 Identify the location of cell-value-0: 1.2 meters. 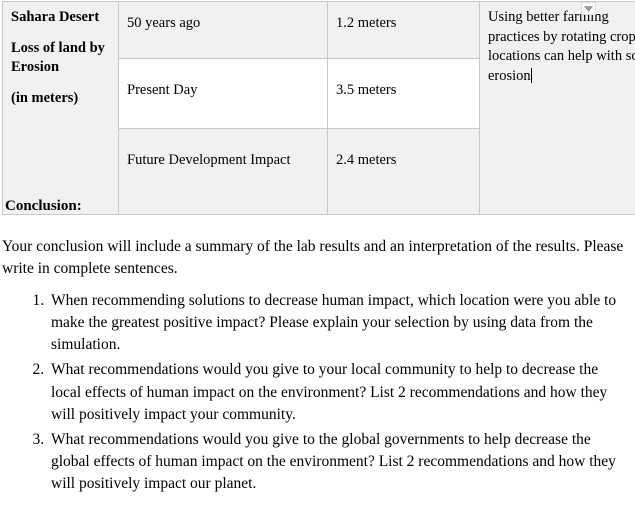
(403, 30).